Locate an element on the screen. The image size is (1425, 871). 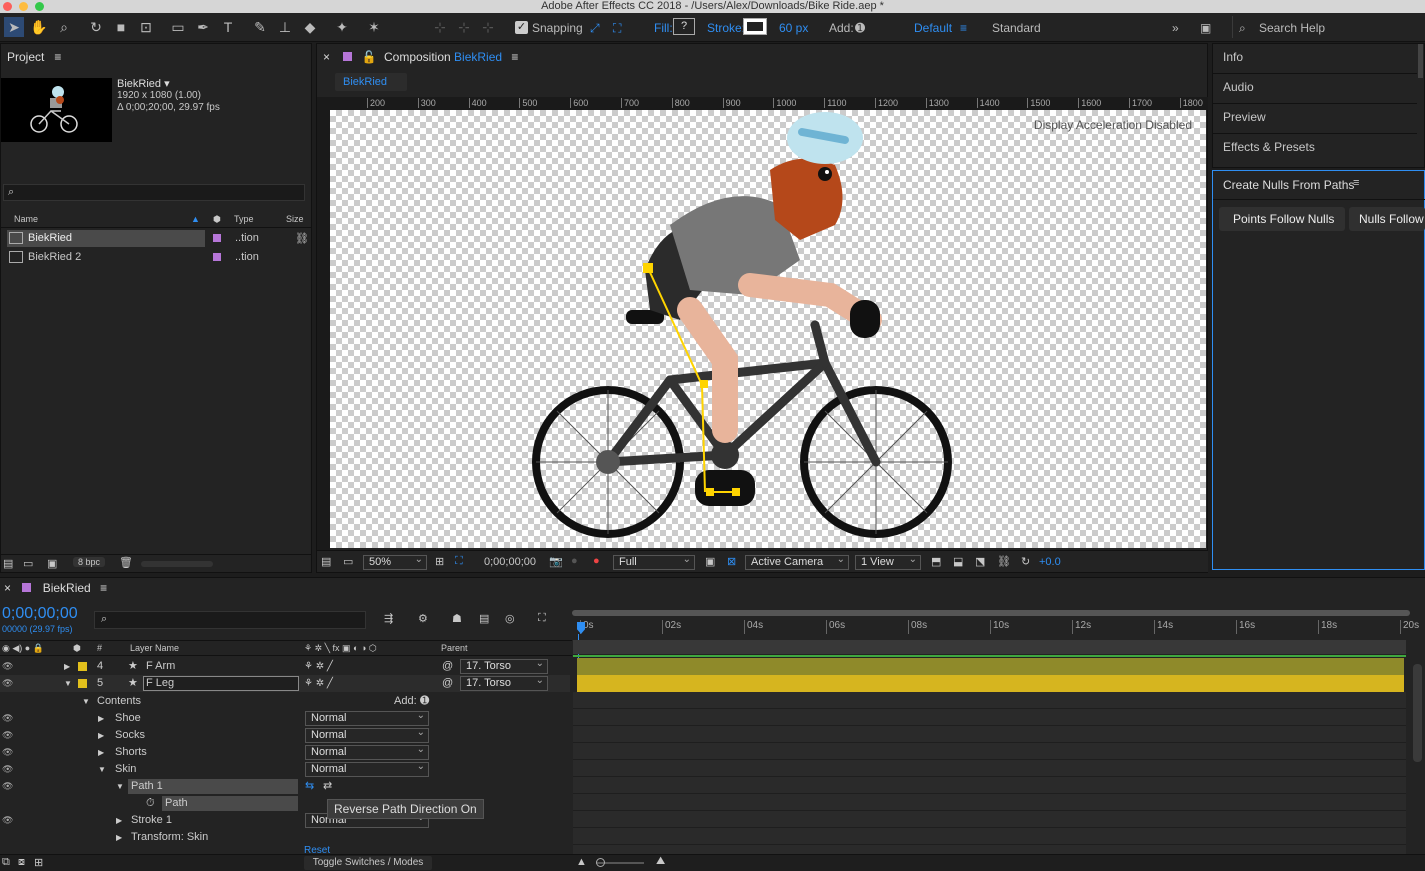
group-name: Socks is located at coordinates (130, 735).